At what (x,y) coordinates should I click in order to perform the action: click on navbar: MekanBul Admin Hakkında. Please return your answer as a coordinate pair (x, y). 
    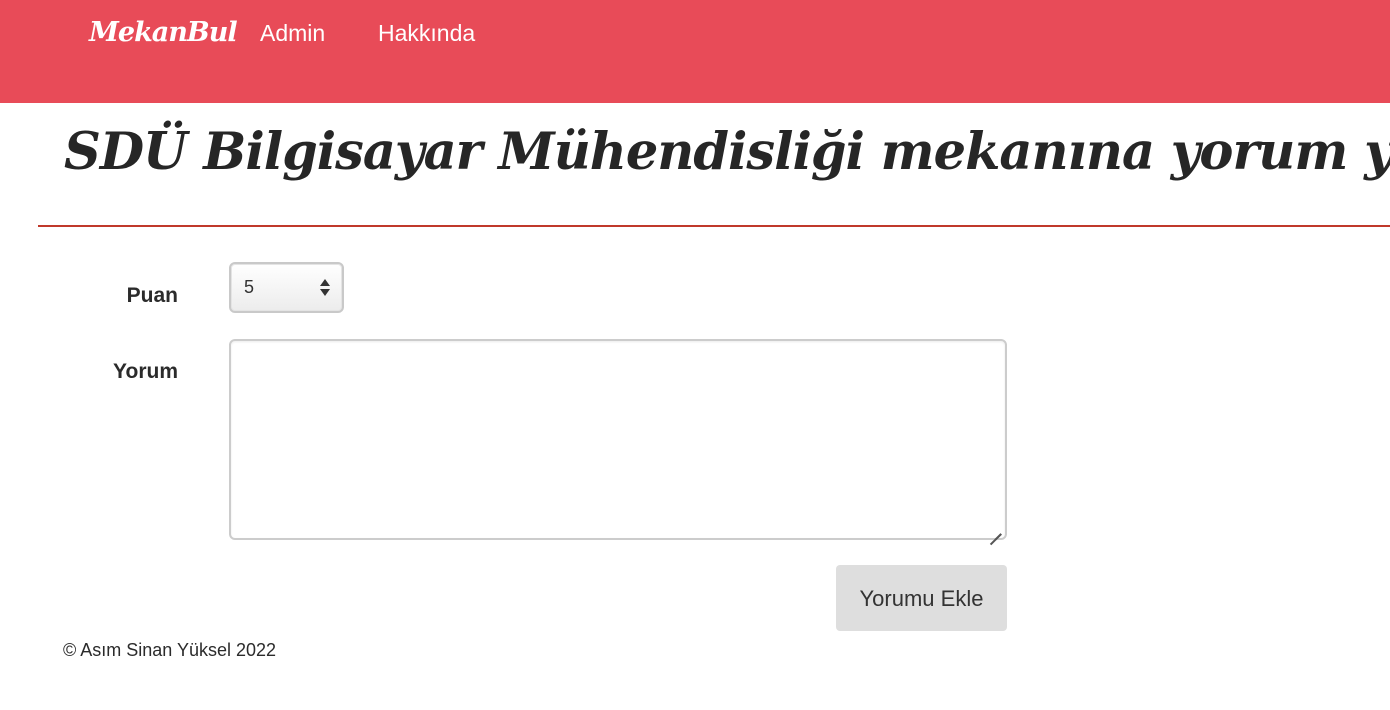
    Looking at the image, I should click on (695, 51).